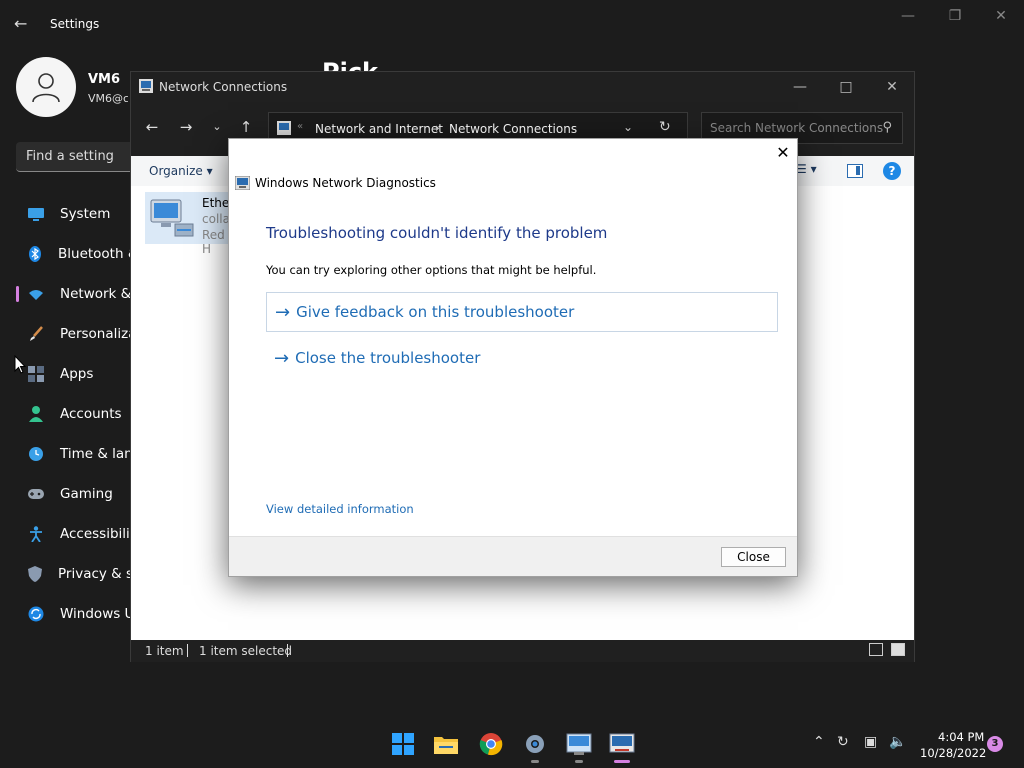  Describe the element at coordinates (85, 214) in the screenshot. I see `sidebar-item-label: System` at that location.